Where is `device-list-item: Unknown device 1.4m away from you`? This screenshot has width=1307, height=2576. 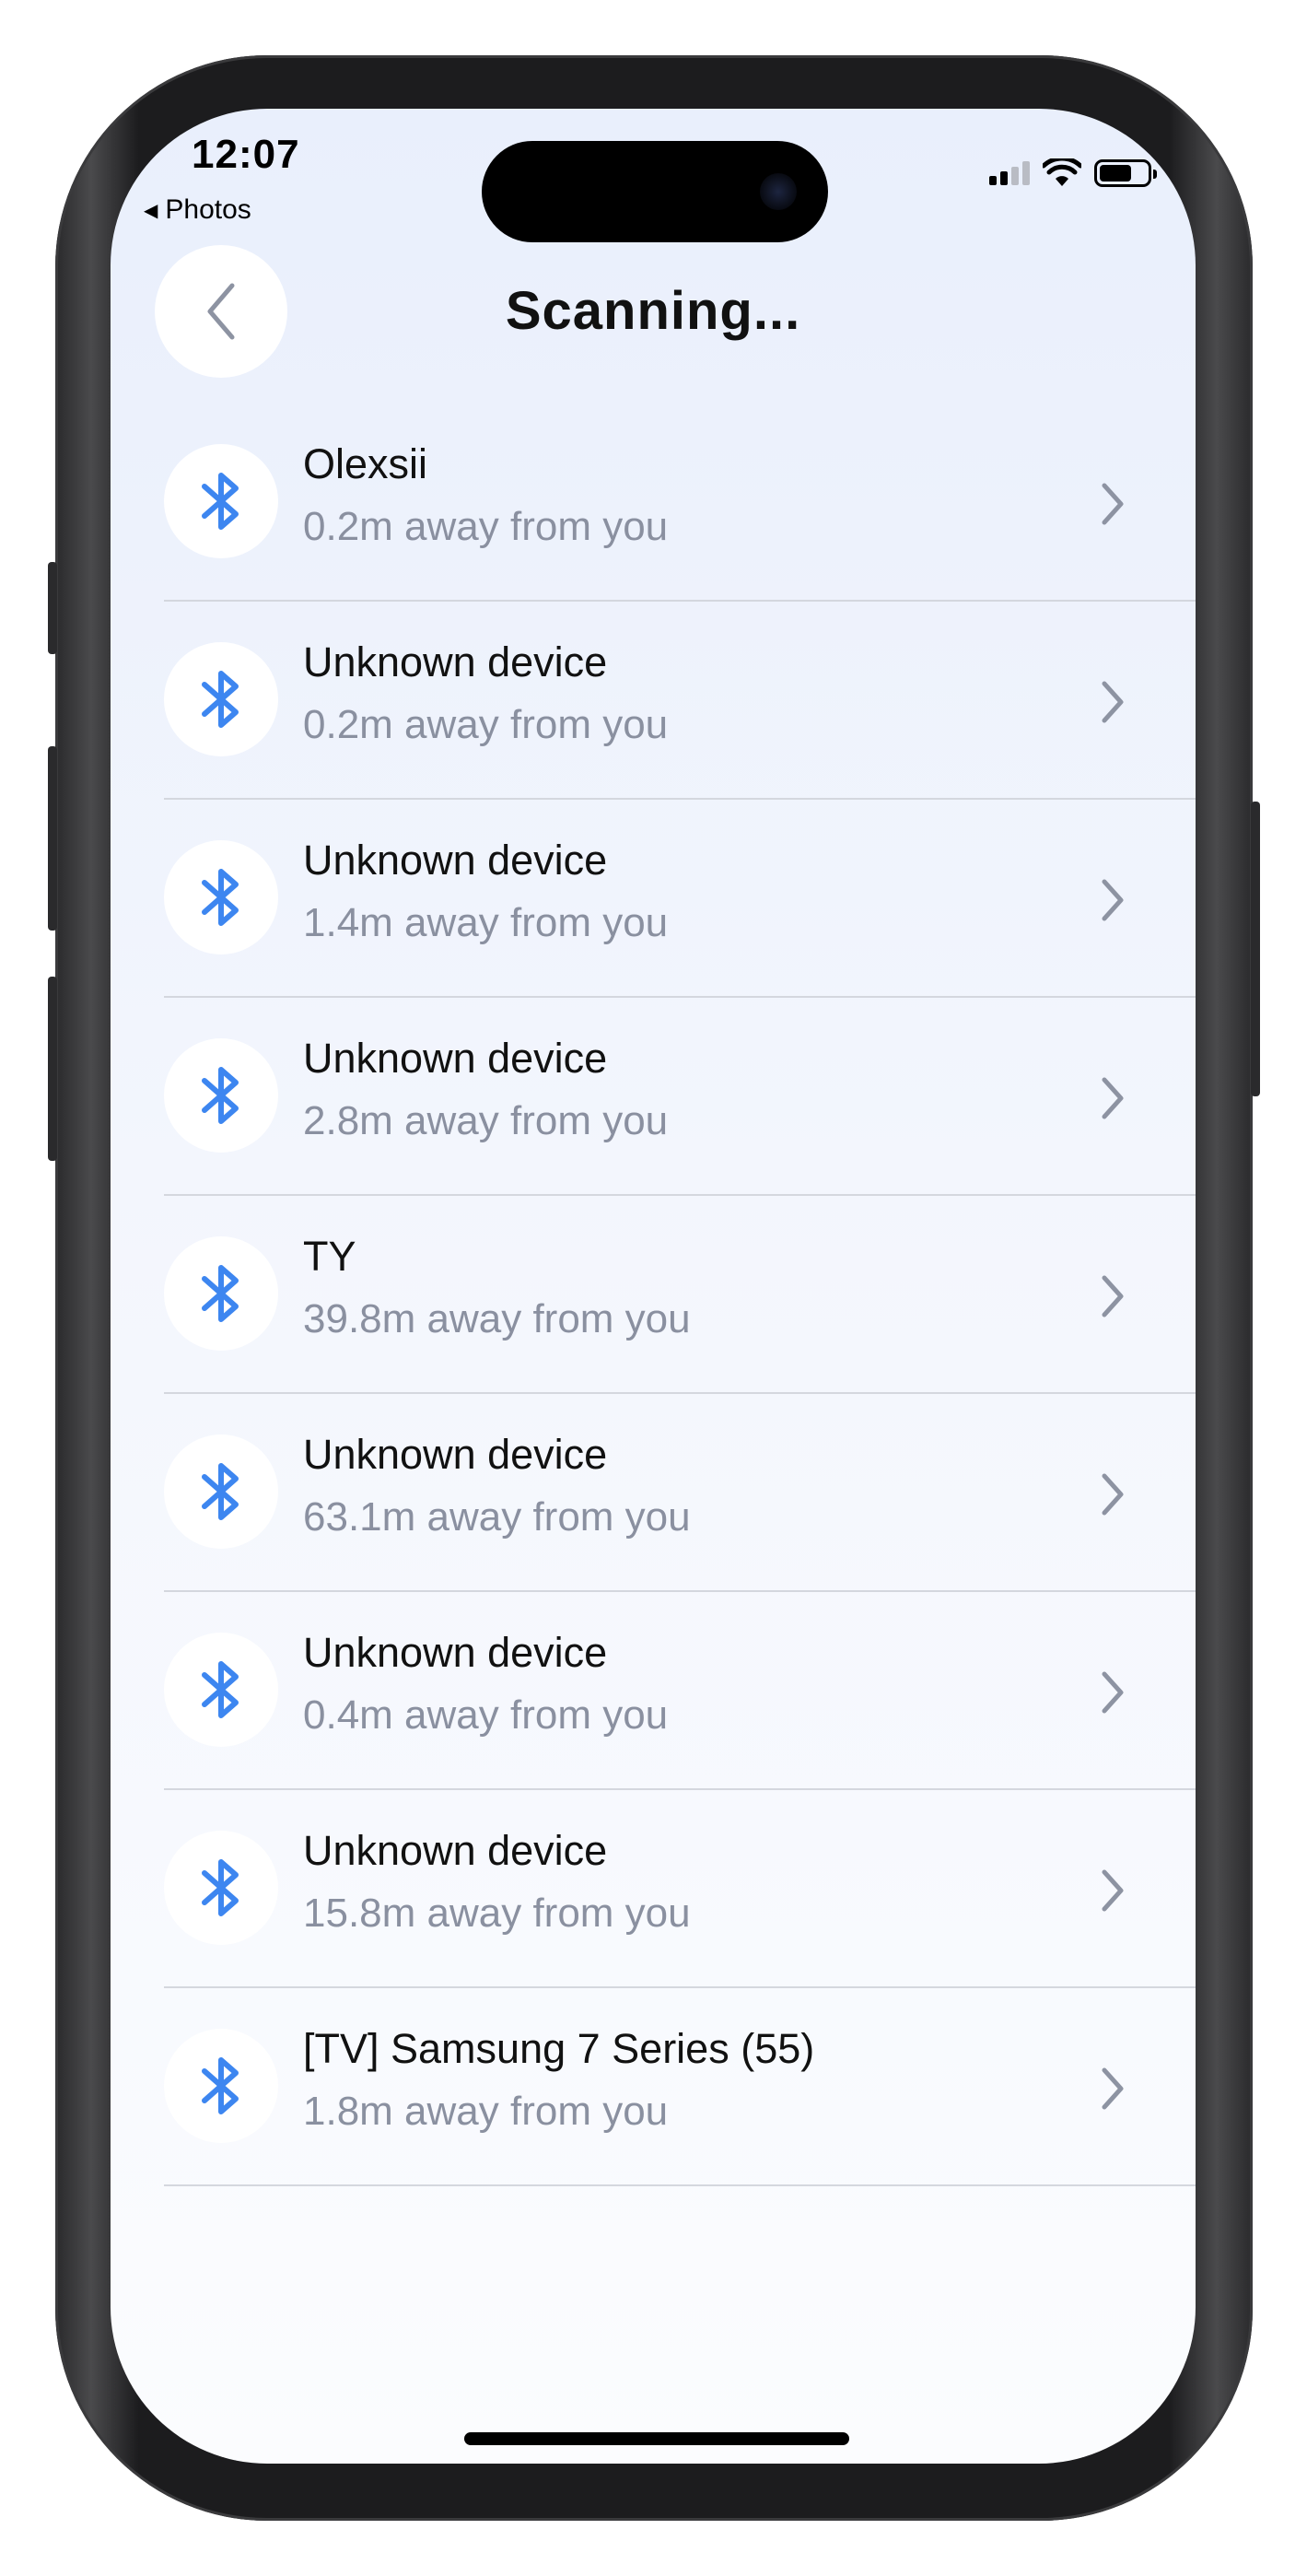
device-list-item: Unknown device 1.4m away from you is located at coordinates (680, 899).